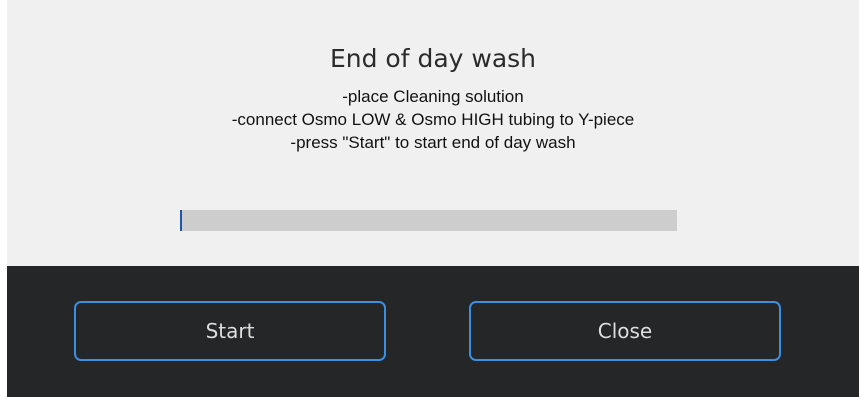  What do you see at coordinates (433, 58) in the screenshot?
I see `dialog-title: End of day wash` at bounding box center [433, 58].